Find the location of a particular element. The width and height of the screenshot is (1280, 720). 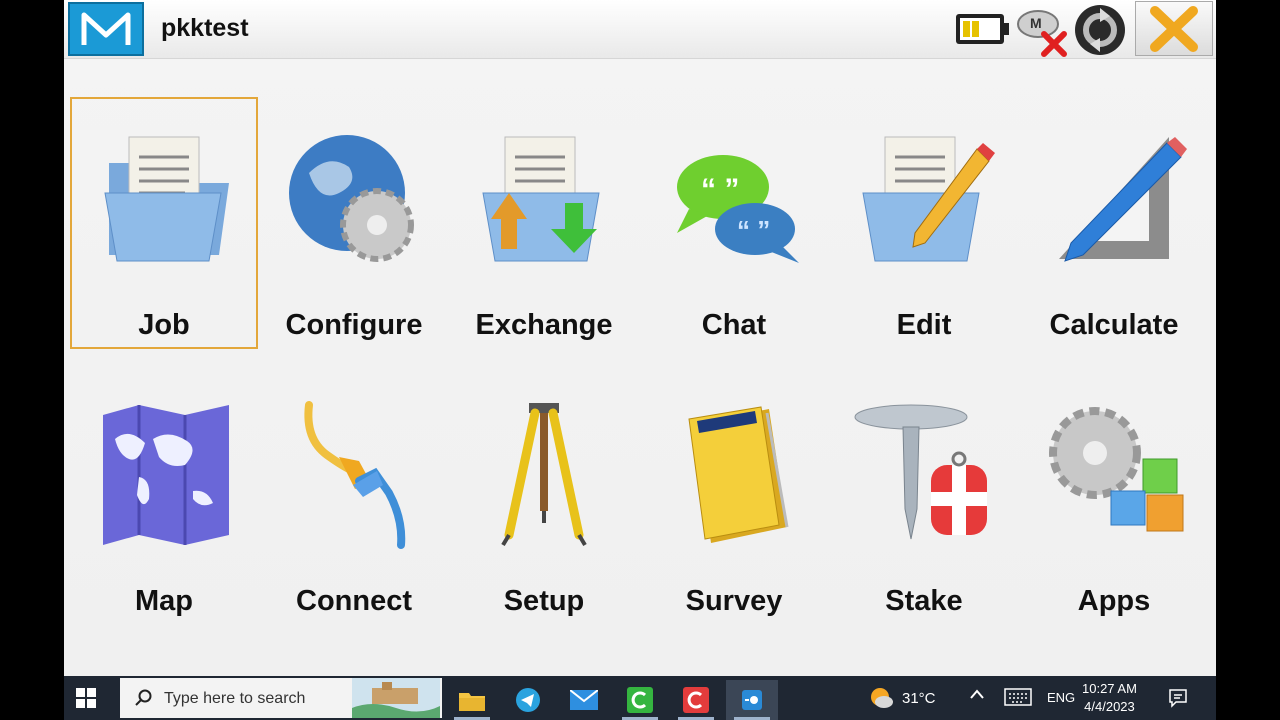

globe-gear-icon is located at coordinates (351, 198).